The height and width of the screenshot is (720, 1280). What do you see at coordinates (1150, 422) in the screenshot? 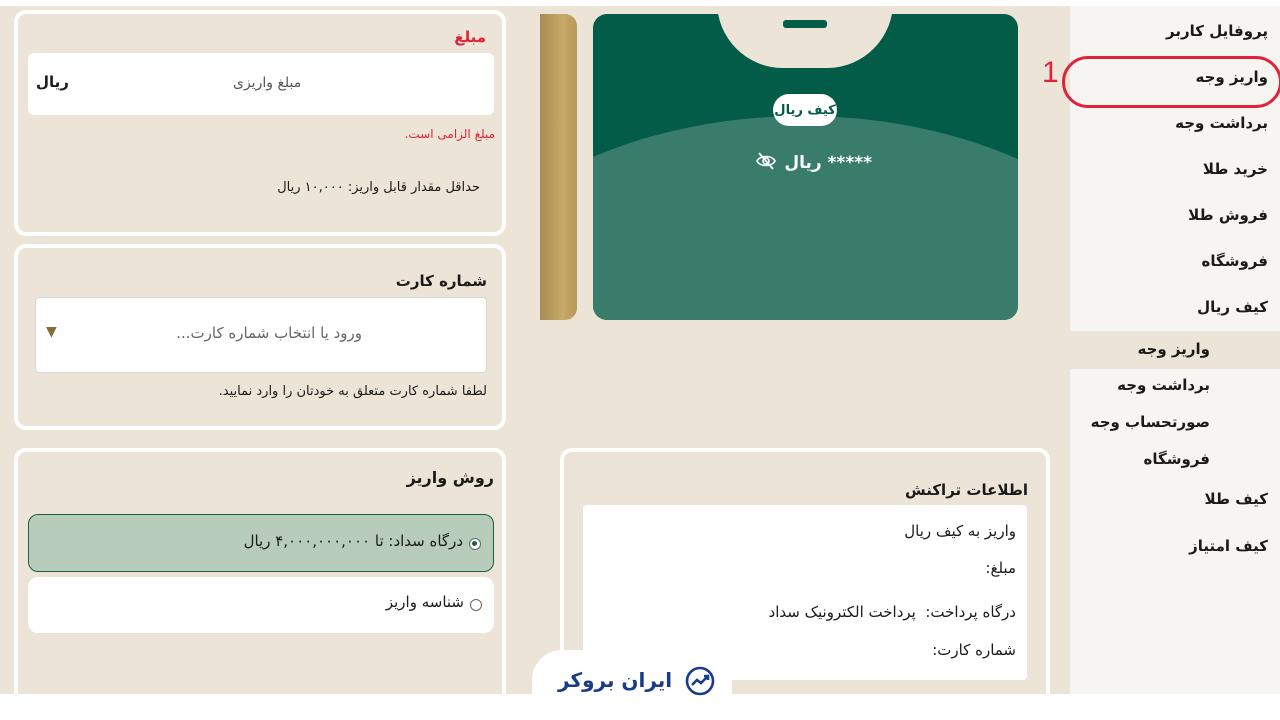
I see `submenu-item-statement: صورتحساب وجه` at bounding box center [1150, 422].